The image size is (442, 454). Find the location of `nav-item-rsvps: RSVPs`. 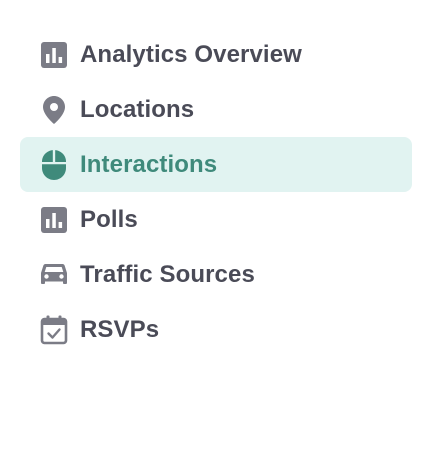

nav-item-rsvps: RSVPs is located at coordinates (216, 329).